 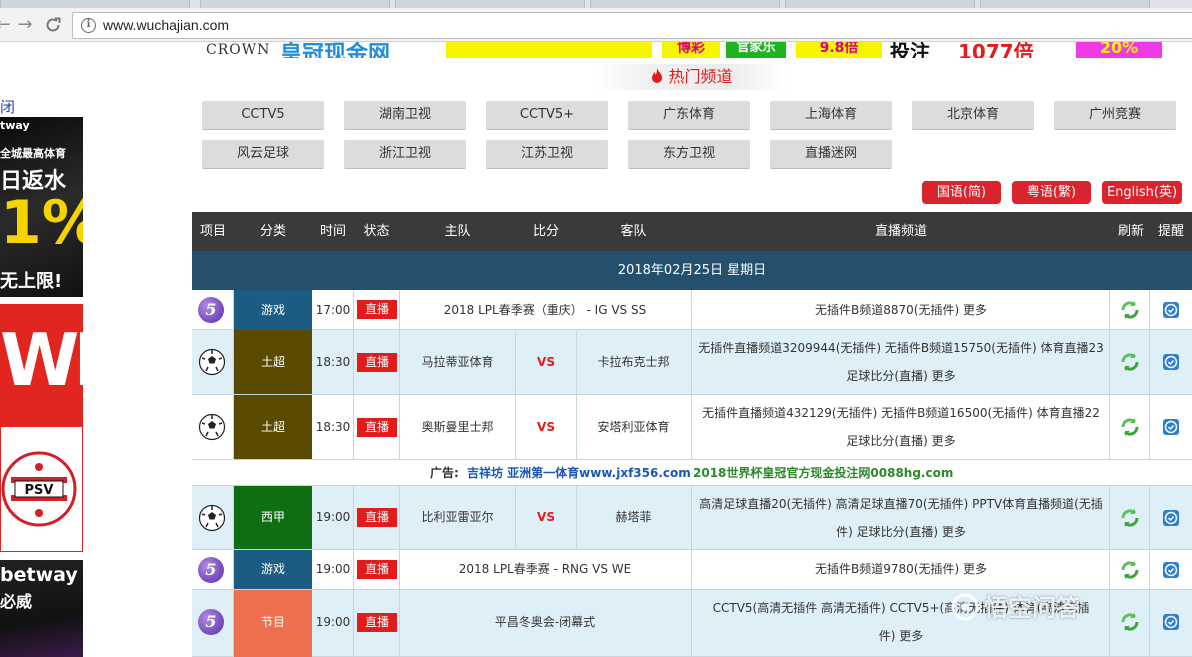 What do you see at coordinates (41, 608) in the screenshot?
I see `left-ad-betway: betway 必威` at bounding box center [41, 608].